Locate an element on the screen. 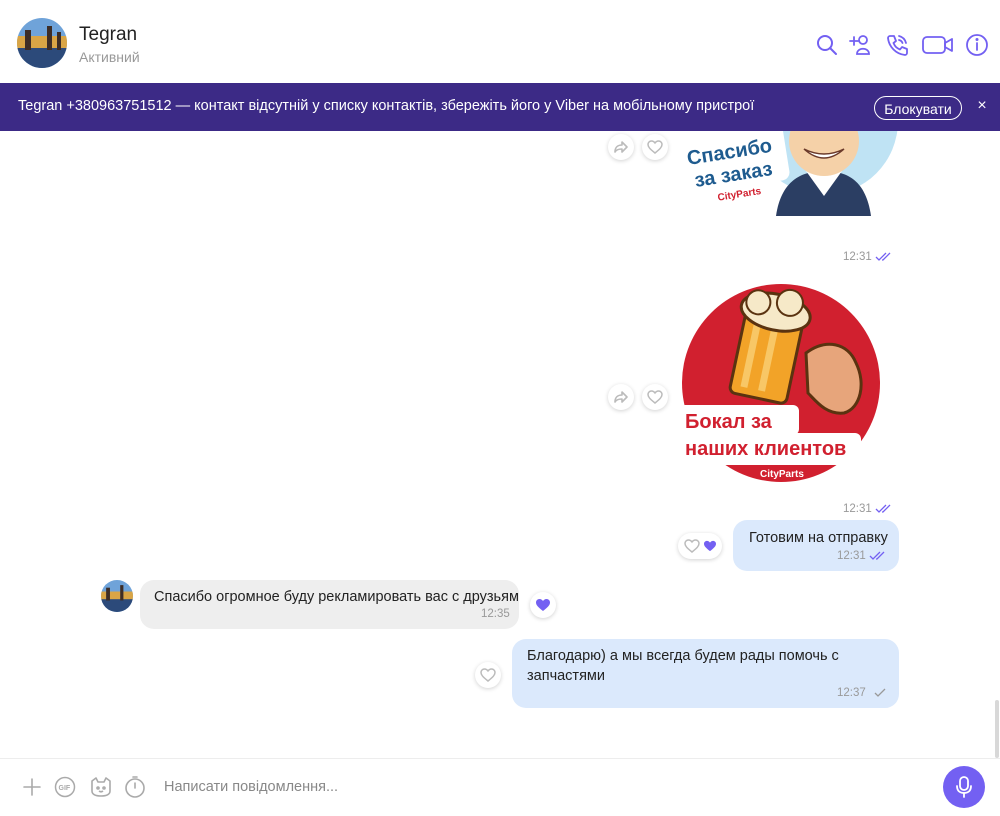 The height and width of the screenshot is (816, 1000). sticker-thanks: Спасибо за заказ CityParts is located at coordinates (788, 173).